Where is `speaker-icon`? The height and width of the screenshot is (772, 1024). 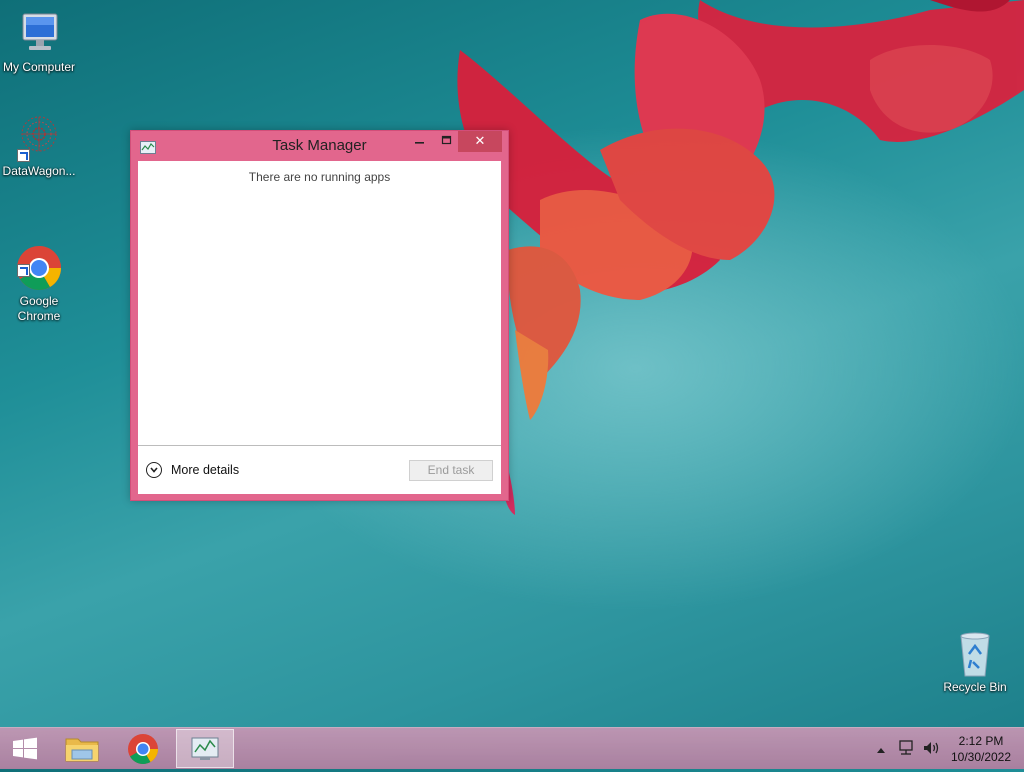 speaker-icon is located at coordinates (931, 748).